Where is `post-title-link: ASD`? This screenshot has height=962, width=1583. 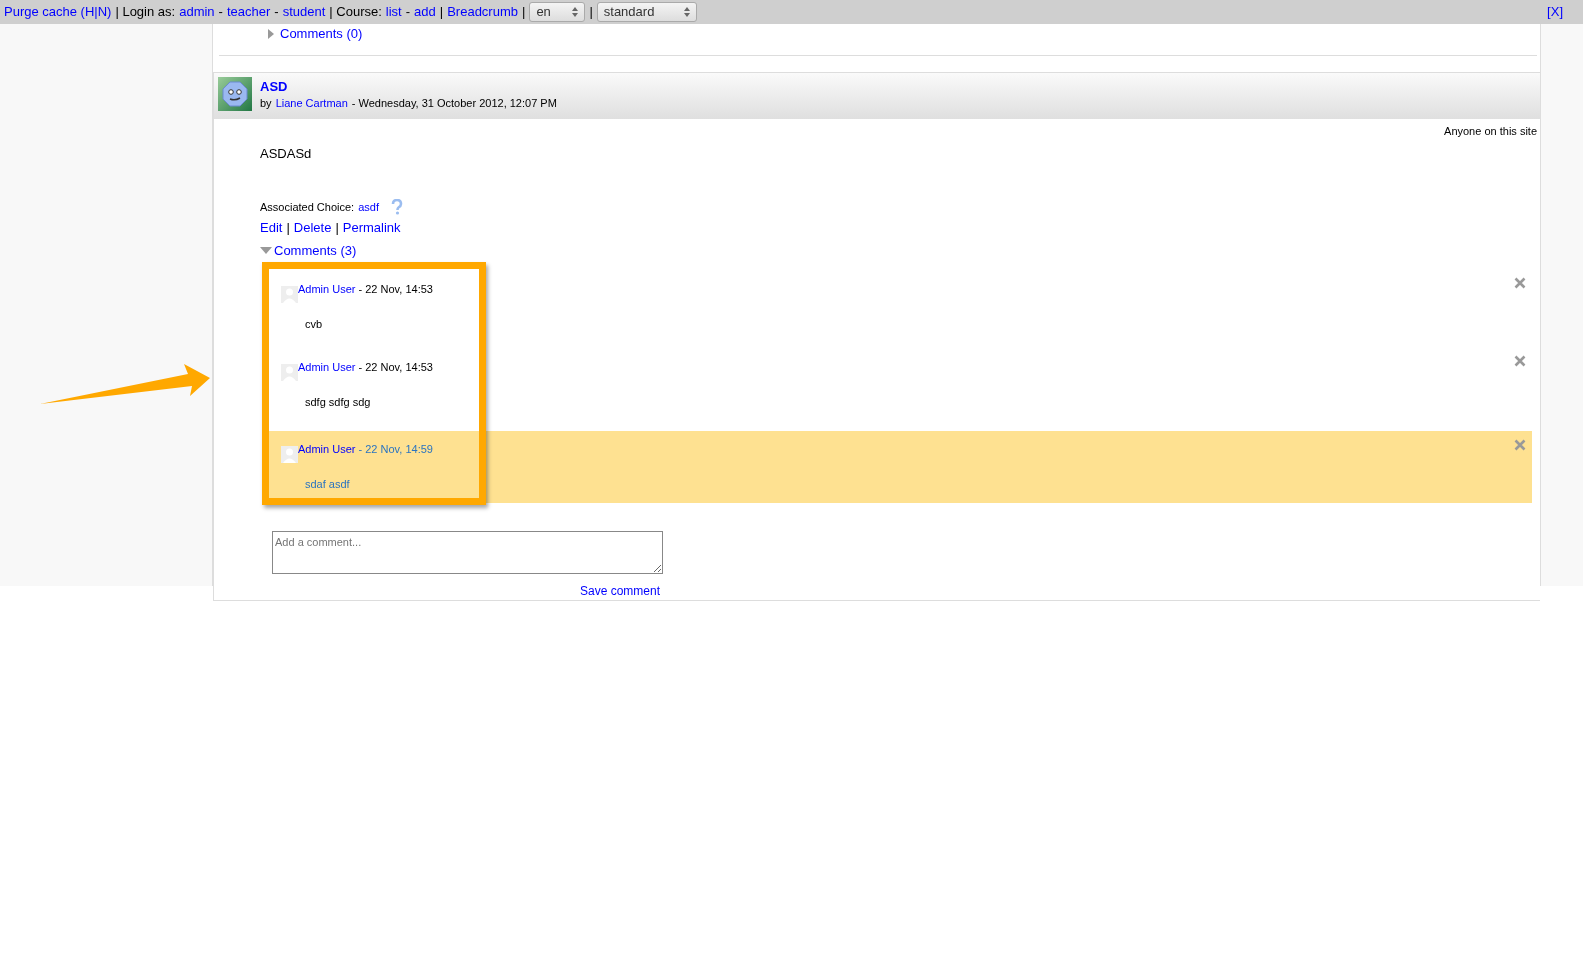
post-title-link: ASD is located at coordinates (408, 87).